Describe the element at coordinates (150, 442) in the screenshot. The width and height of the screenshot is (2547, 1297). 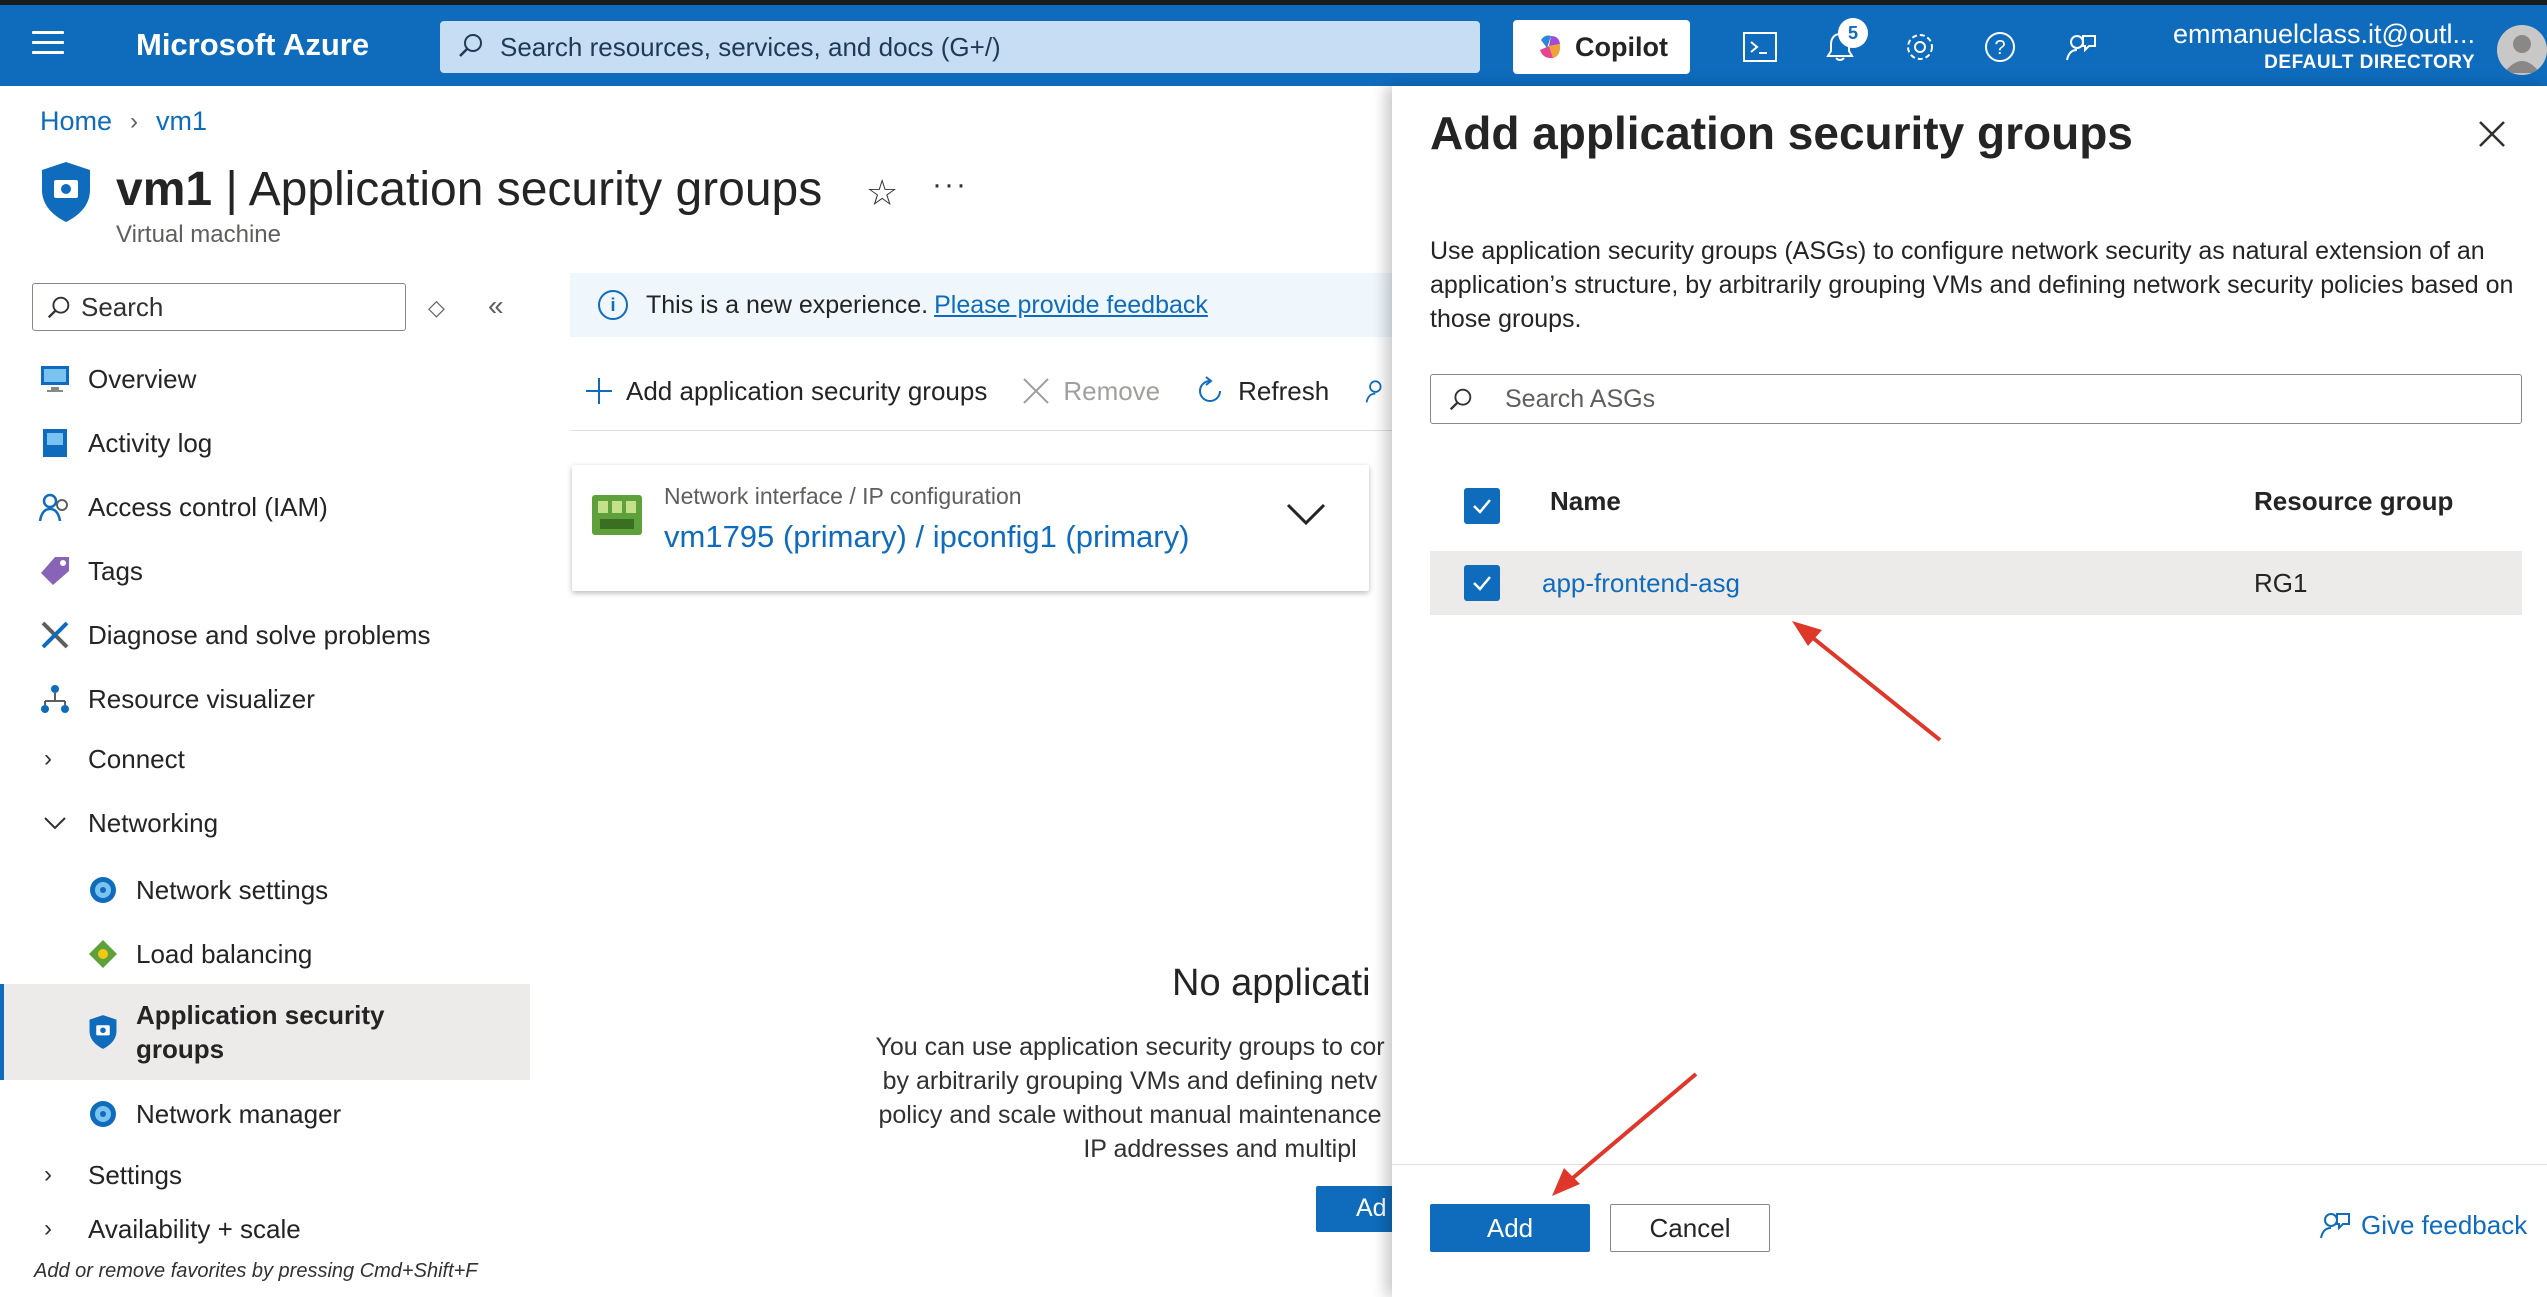
I see `sidebar-item-label: Activity log` at that location.